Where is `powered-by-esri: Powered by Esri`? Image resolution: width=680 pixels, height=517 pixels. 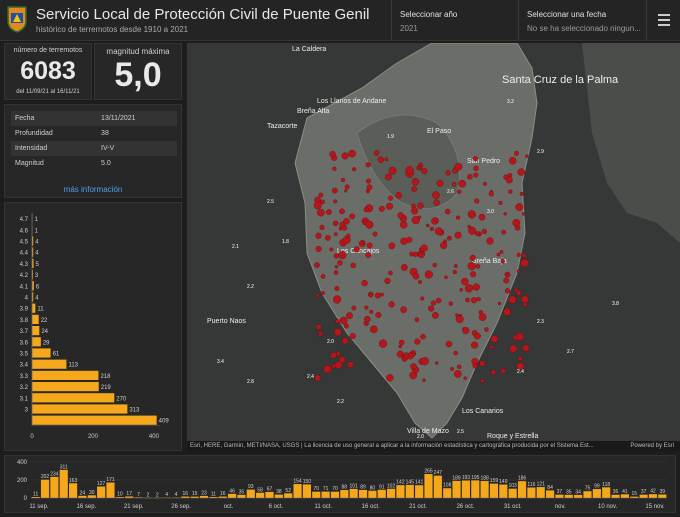 powered-by-esri: Powered by Esri is located at coordinates (652, 446).